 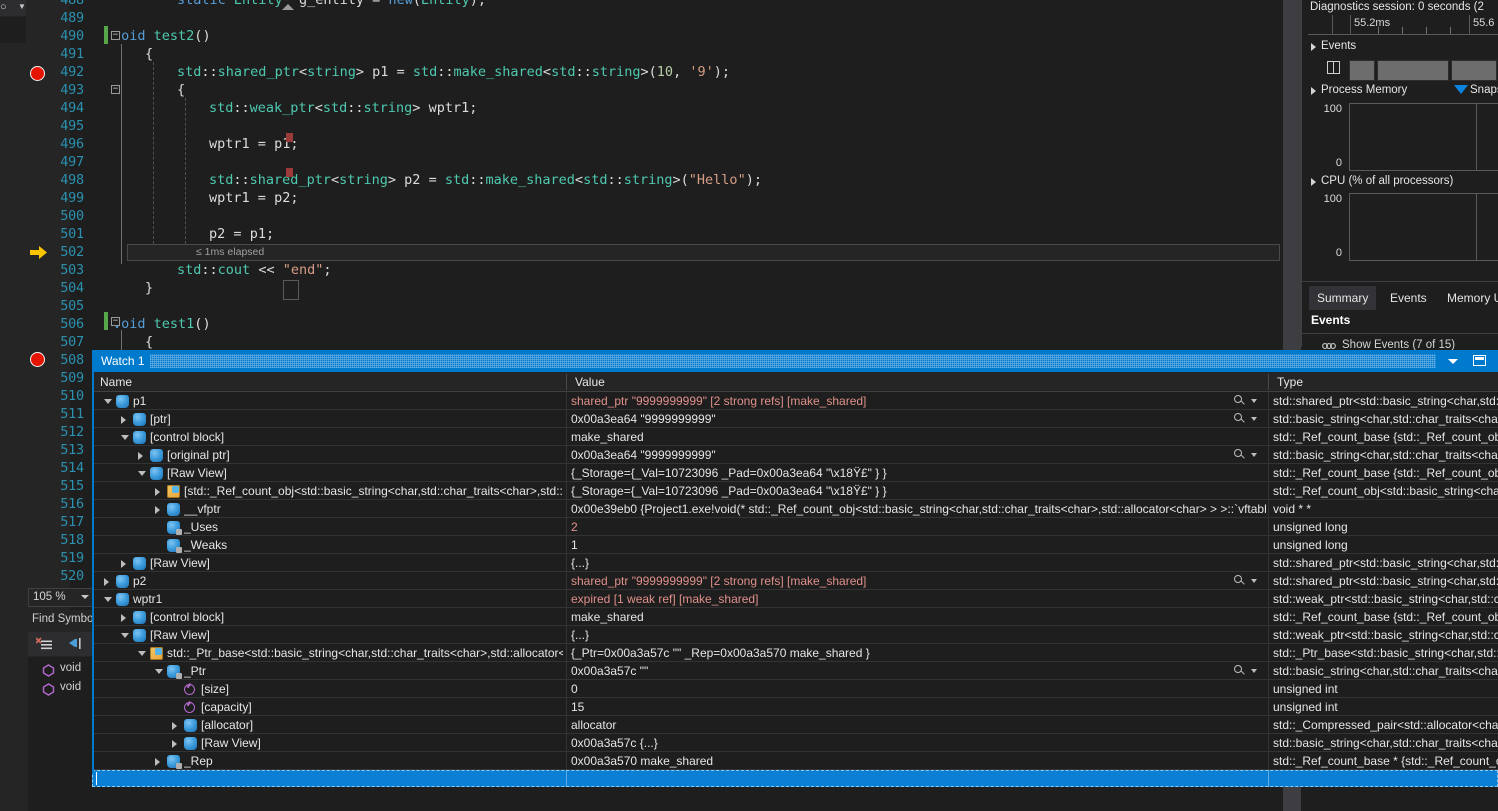 I want to click on watch-expression-value: 2, so click(x=917, y=527).